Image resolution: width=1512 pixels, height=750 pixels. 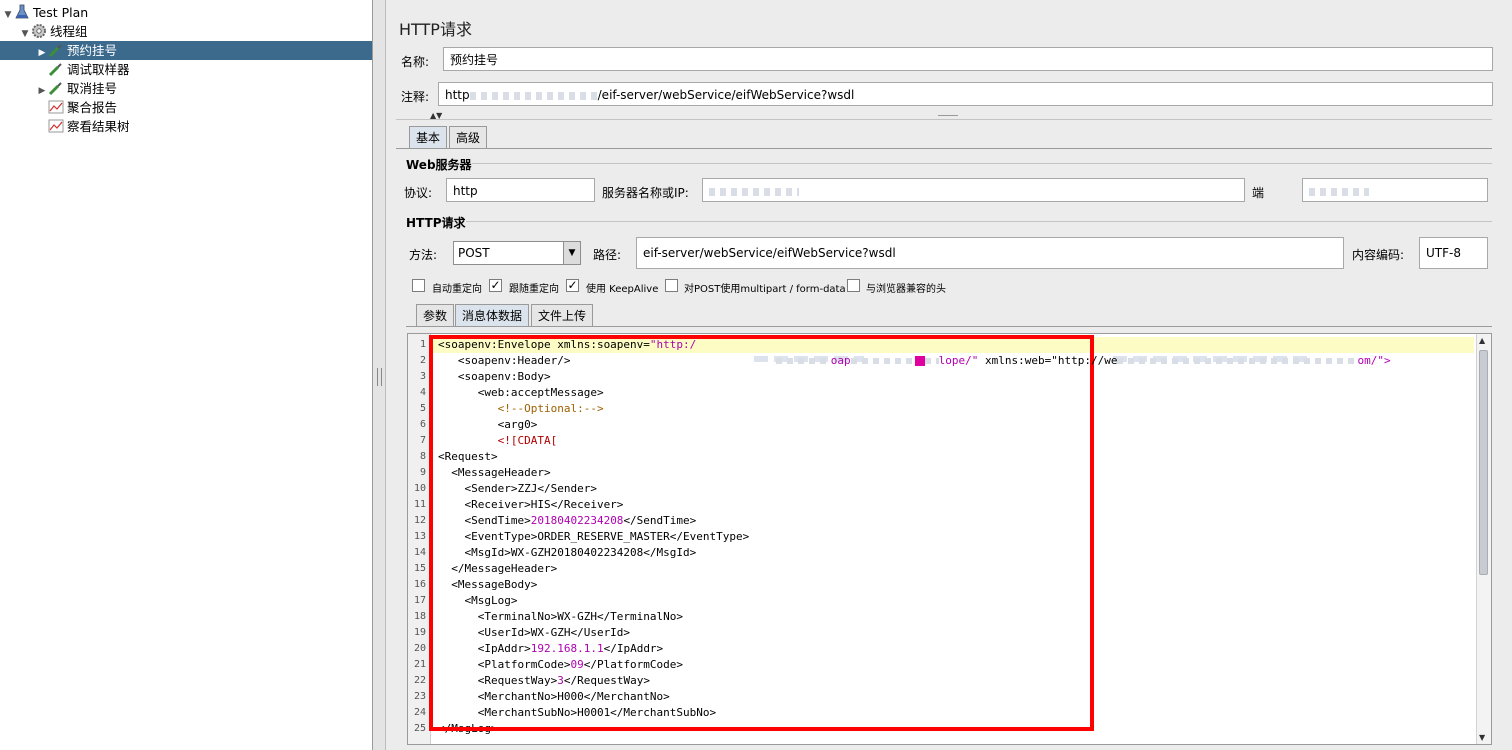 What do you see at coordinates (98, 126) in the screenshot?
I see `tree-item-label: 察看结果树` at bounding box center [98, 126].